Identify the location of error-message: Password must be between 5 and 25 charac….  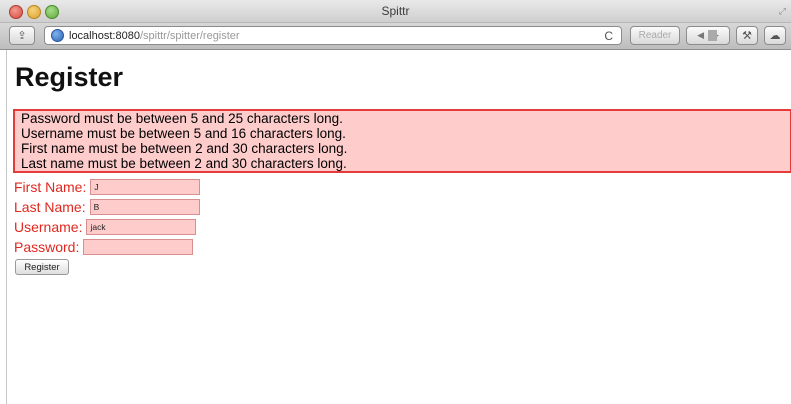
(182, 118).